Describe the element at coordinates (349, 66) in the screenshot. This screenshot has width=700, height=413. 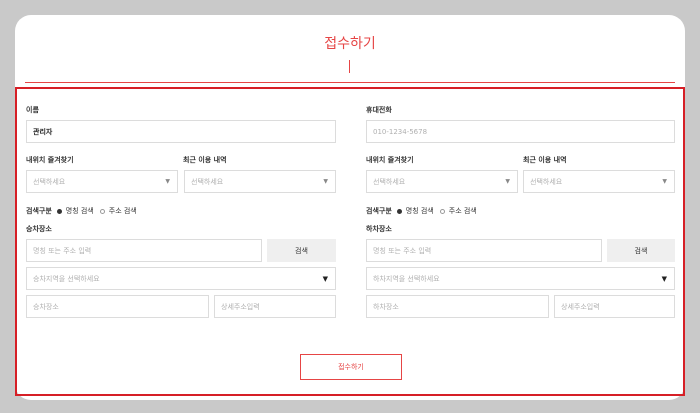
I see `title-divider-tick` at that location.